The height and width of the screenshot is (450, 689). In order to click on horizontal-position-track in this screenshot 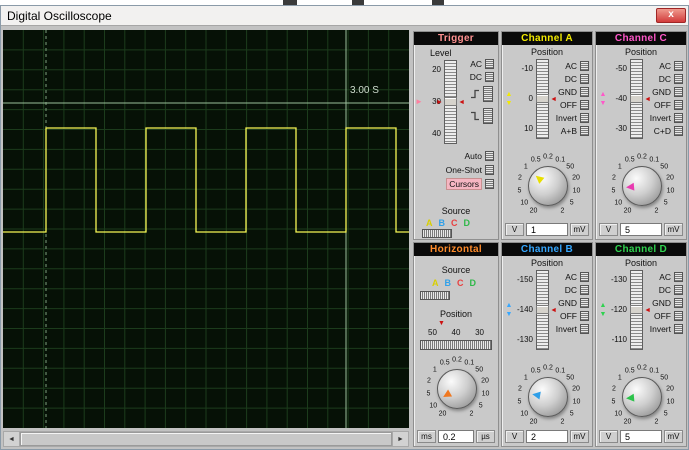, I will do `click(456, 345)`.